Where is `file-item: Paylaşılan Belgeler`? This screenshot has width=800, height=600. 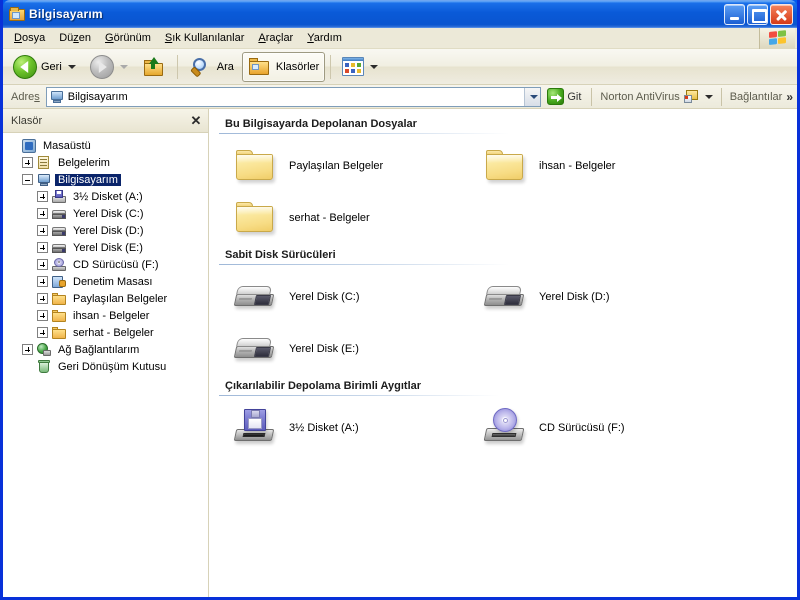
file-item: Paylaşılan Belgeler is located at coordinates (344, 166).